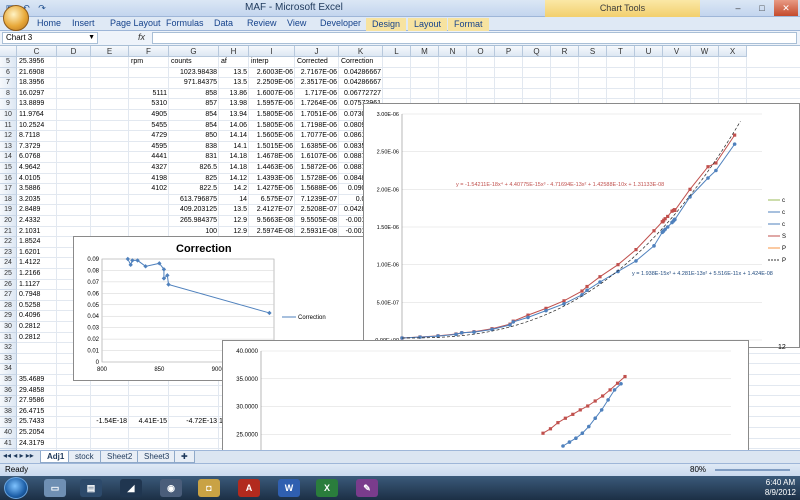 This screenshot has width=800, height=500. What do you see at coordinates (233, 94) in the screenshot?
I see `cell-h8: 13.86` at bounding box center [233, 94].